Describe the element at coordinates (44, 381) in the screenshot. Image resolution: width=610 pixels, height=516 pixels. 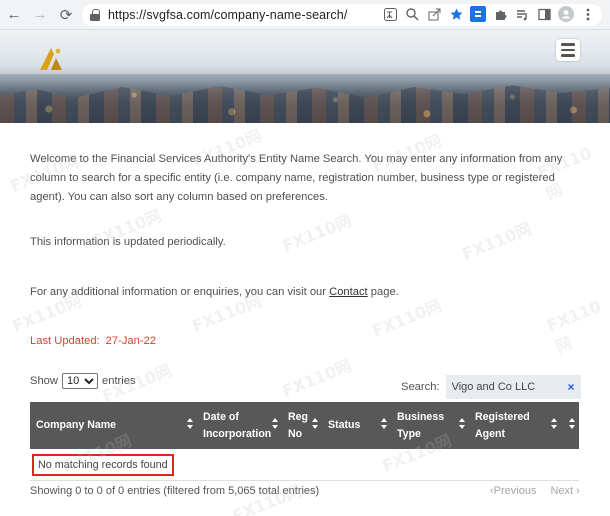
I see `show-label: Show` at that location.